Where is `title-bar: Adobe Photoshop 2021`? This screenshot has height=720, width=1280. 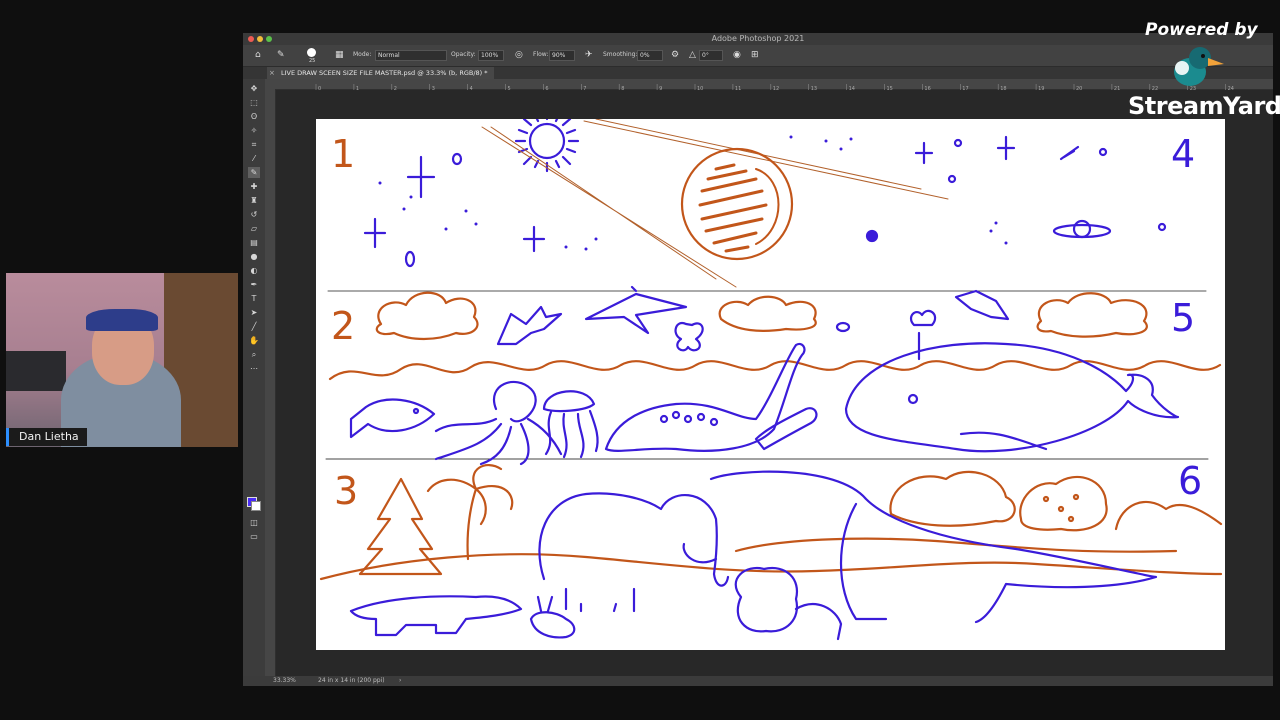
title-bar: Adobe Photoshop 2021 is located at coordinates (758, 39).